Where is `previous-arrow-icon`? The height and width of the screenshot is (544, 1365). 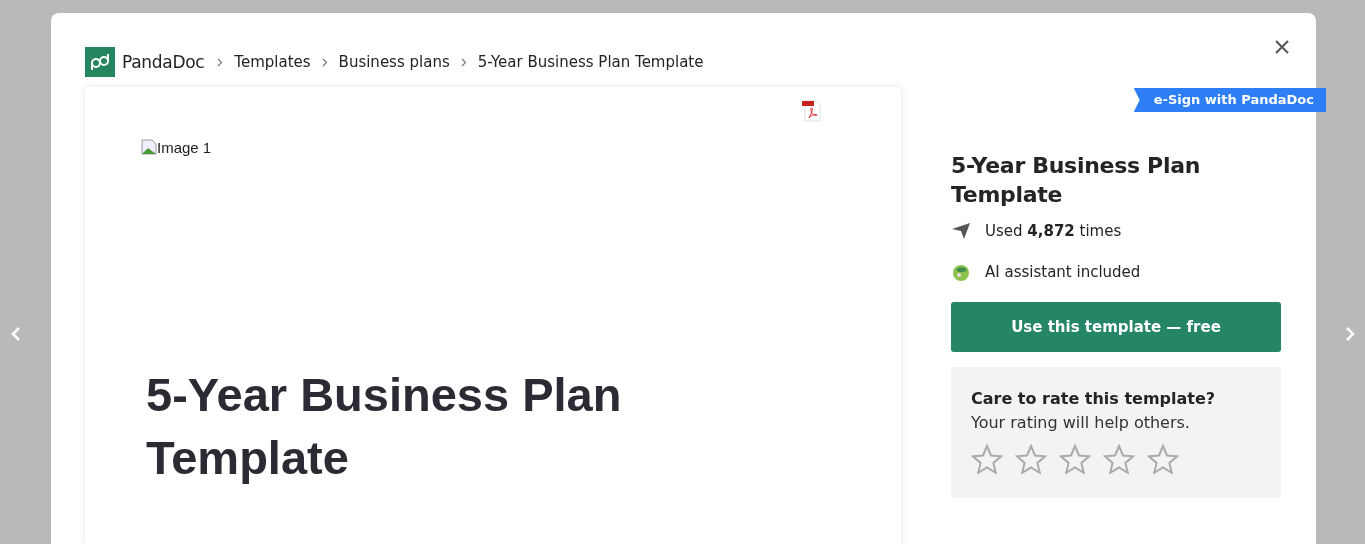 previous-arrow-icon is located at coordinates (16, 334).